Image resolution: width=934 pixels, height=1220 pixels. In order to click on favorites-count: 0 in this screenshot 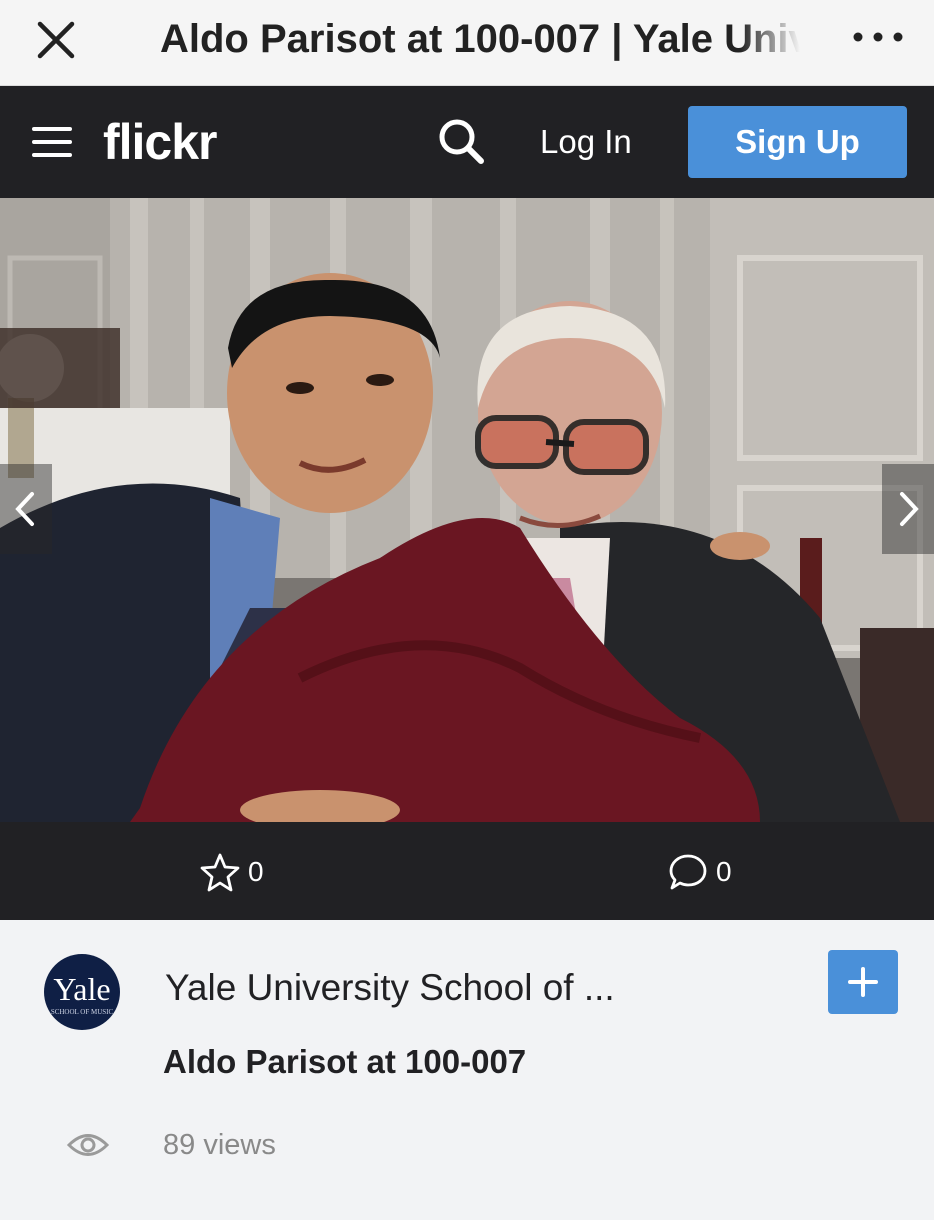, I will do `click(256, 871)`.